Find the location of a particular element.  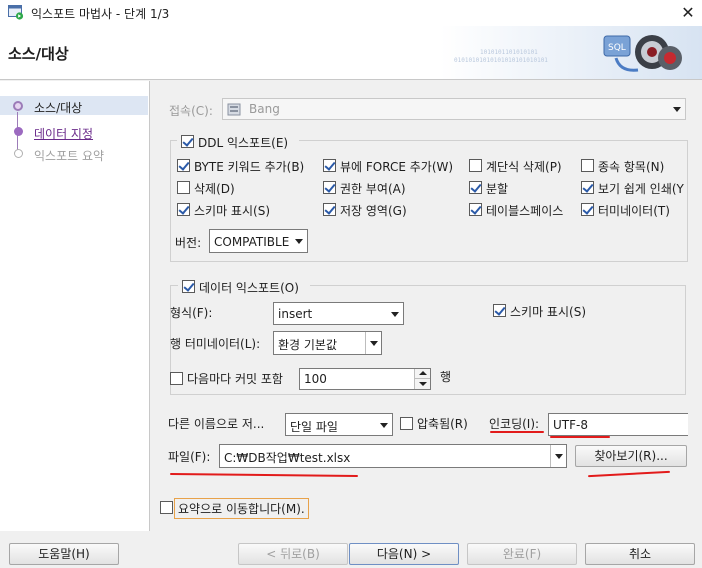

commit-unit: 행 is located at coordinates (446, 377).